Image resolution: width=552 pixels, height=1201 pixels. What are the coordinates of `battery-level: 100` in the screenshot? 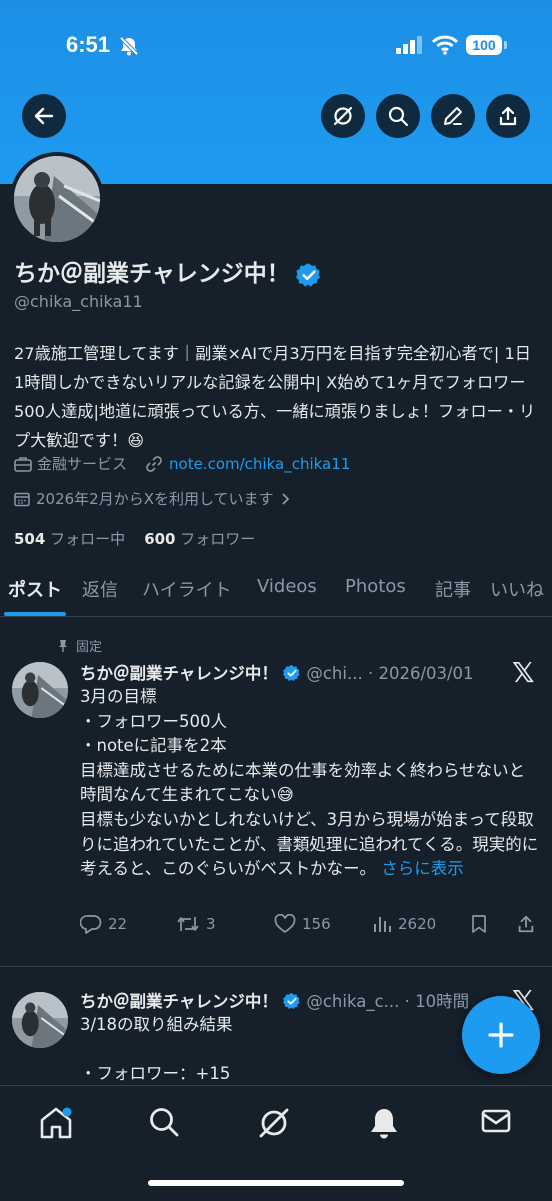 It's located at (484, 45).